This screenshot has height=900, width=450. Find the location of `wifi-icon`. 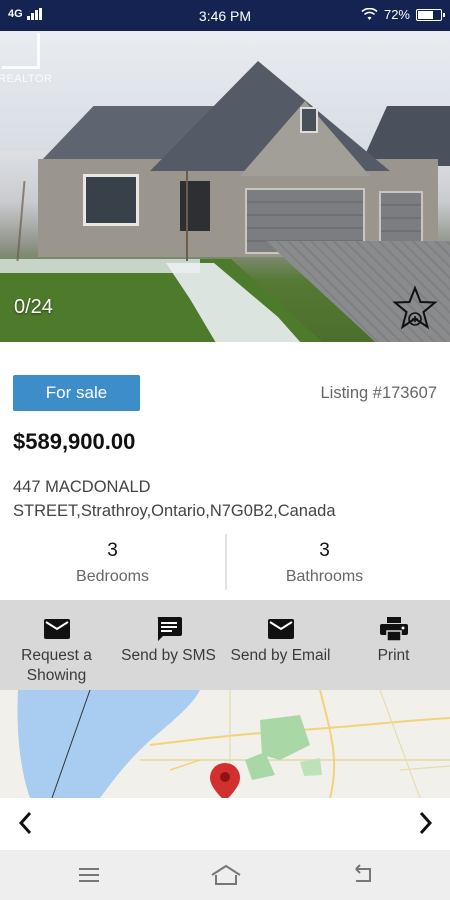

wifi-icon is located at coordinates (369, 14).